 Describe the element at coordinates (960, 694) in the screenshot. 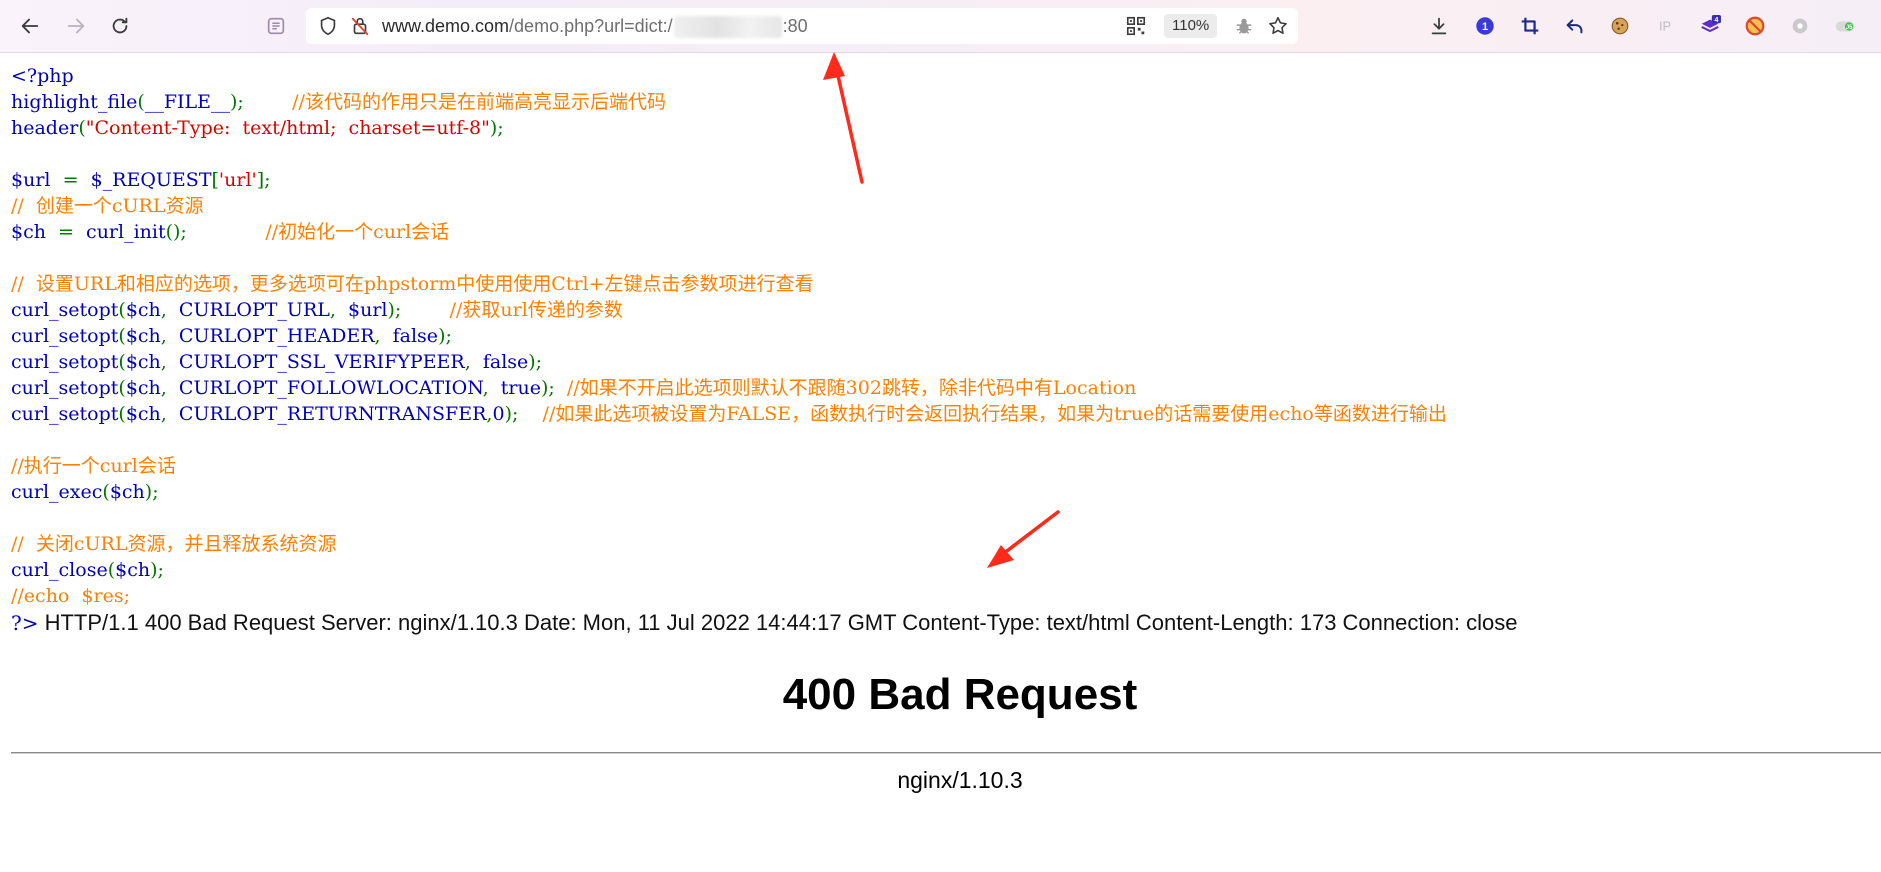

I see `error-title: 400 Bad Request` at that location.